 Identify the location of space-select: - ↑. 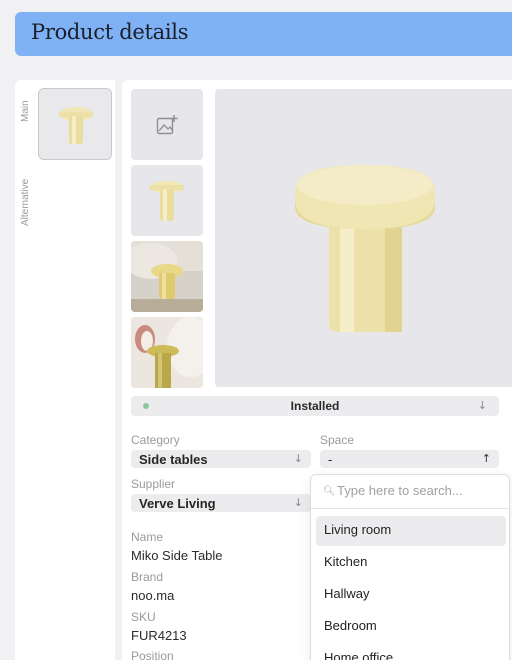
(409, 459).